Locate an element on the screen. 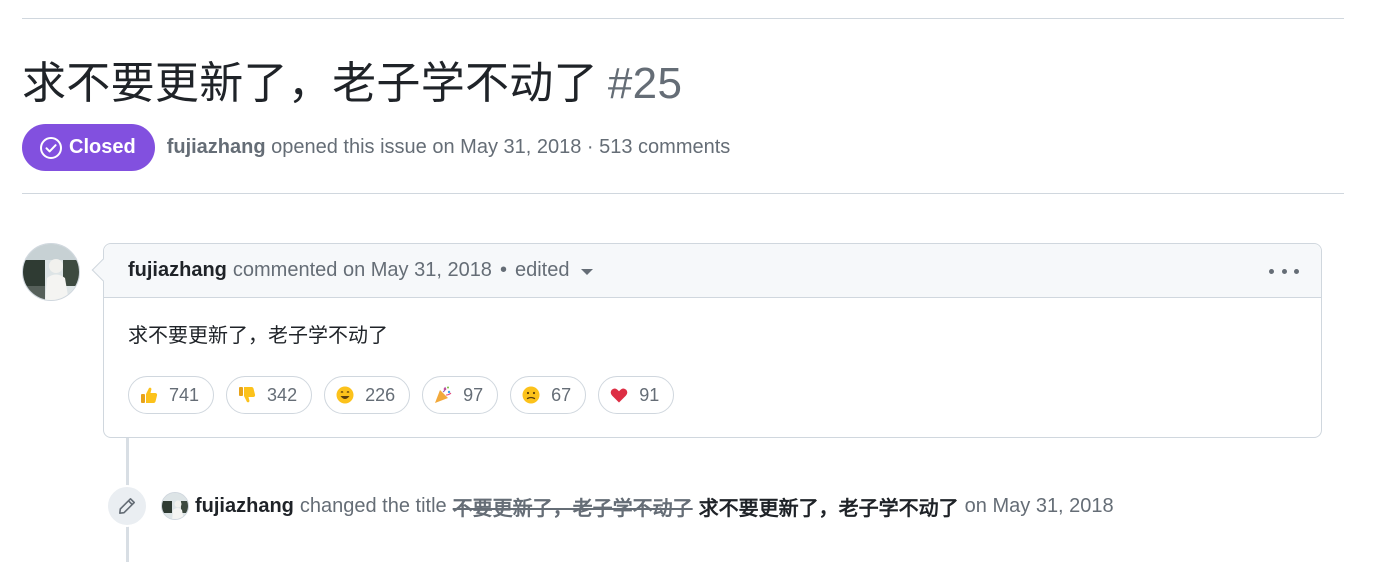 This screenshot has height=562, width=1382. comment-body: 求不要更新了，老子学不动了 is located at coordinates (258, 336).